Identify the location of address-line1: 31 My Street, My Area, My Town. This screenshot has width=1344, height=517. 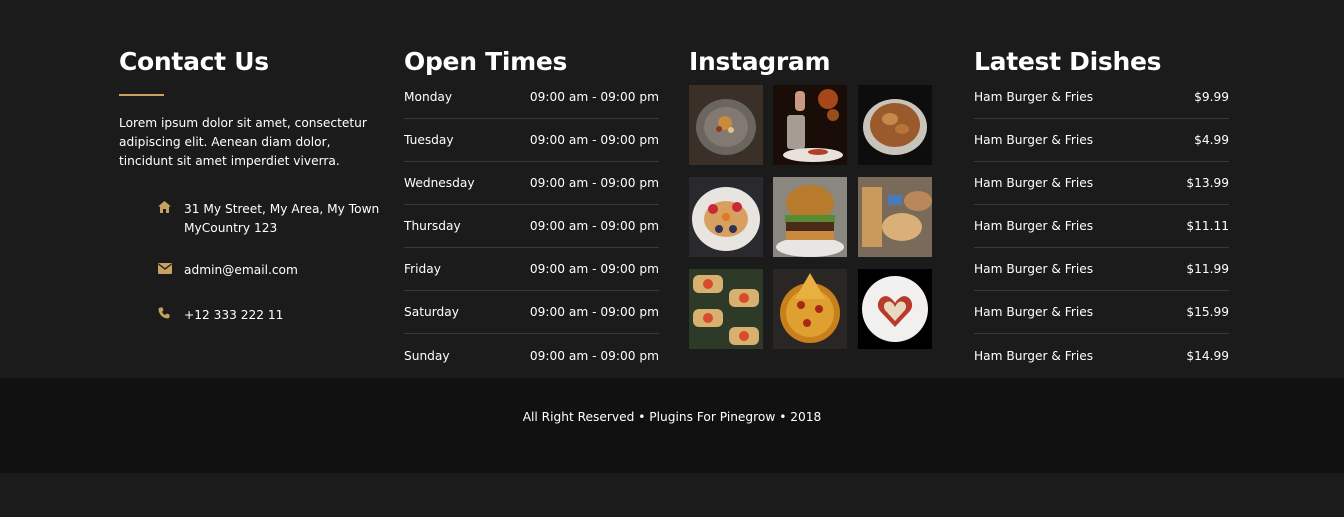
(282, 209).